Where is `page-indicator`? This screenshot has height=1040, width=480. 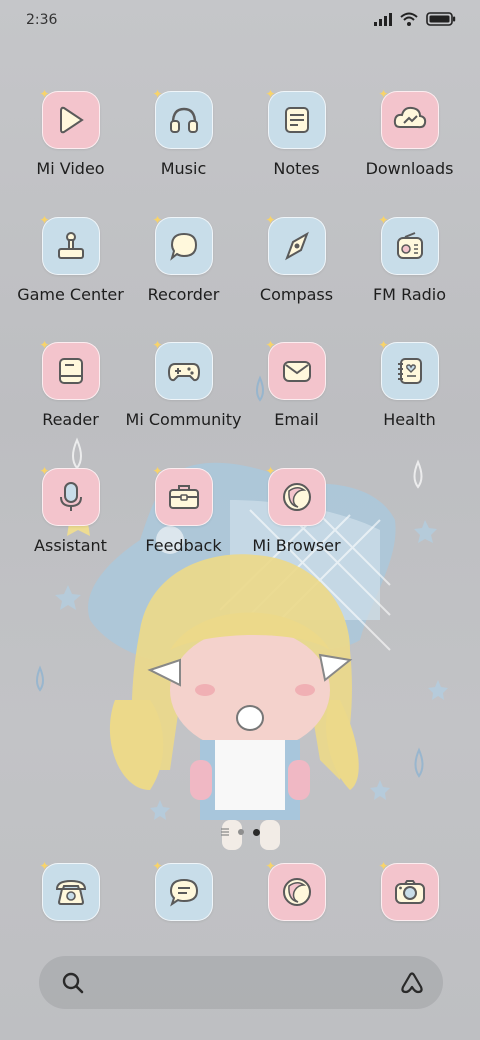
page-indicator is located at coordinates (240, 832).